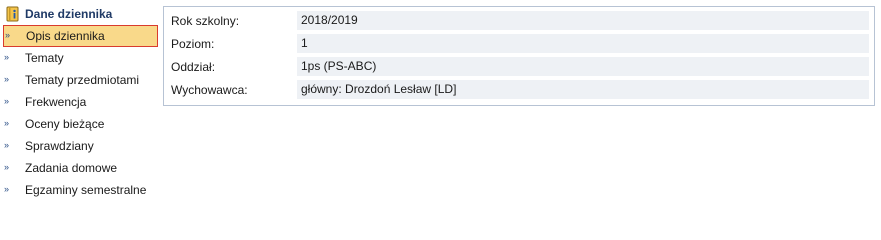 The image size is (881, 240). I want to click on sidebar-item-zadania-domowe: » Zadania domowe, so click(80, 168).